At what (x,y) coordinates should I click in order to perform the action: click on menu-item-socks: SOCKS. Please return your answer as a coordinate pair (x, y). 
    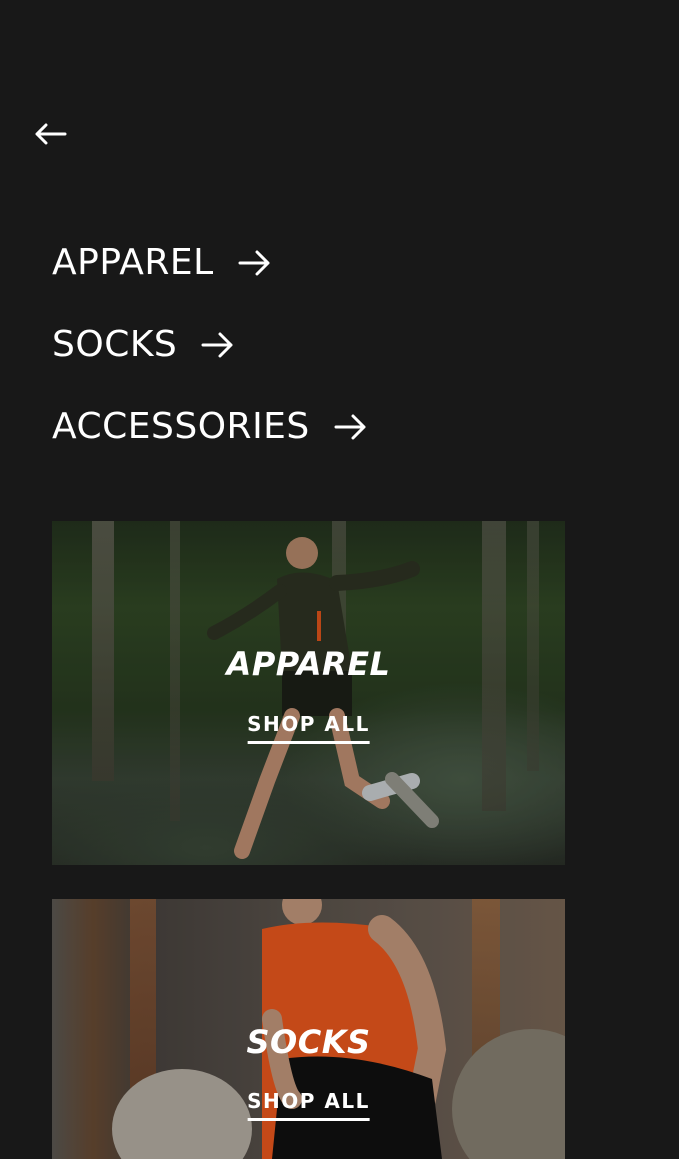
    Looking at the image, I should click on (210, 345).